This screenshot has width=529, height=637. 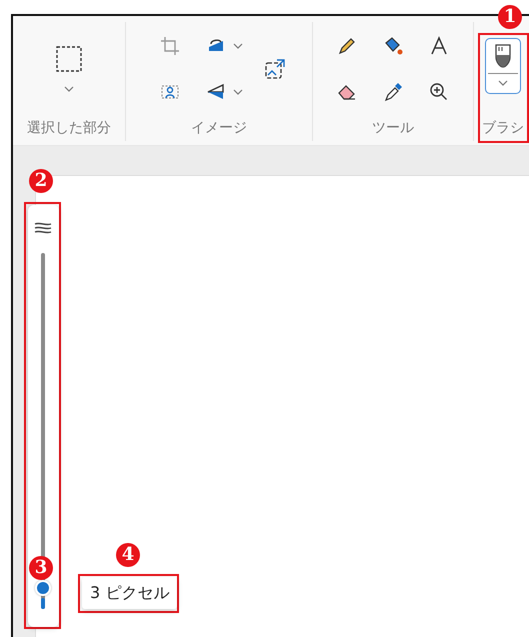 I want to click on group-label: ブラシ, so click(x=503, y=128).